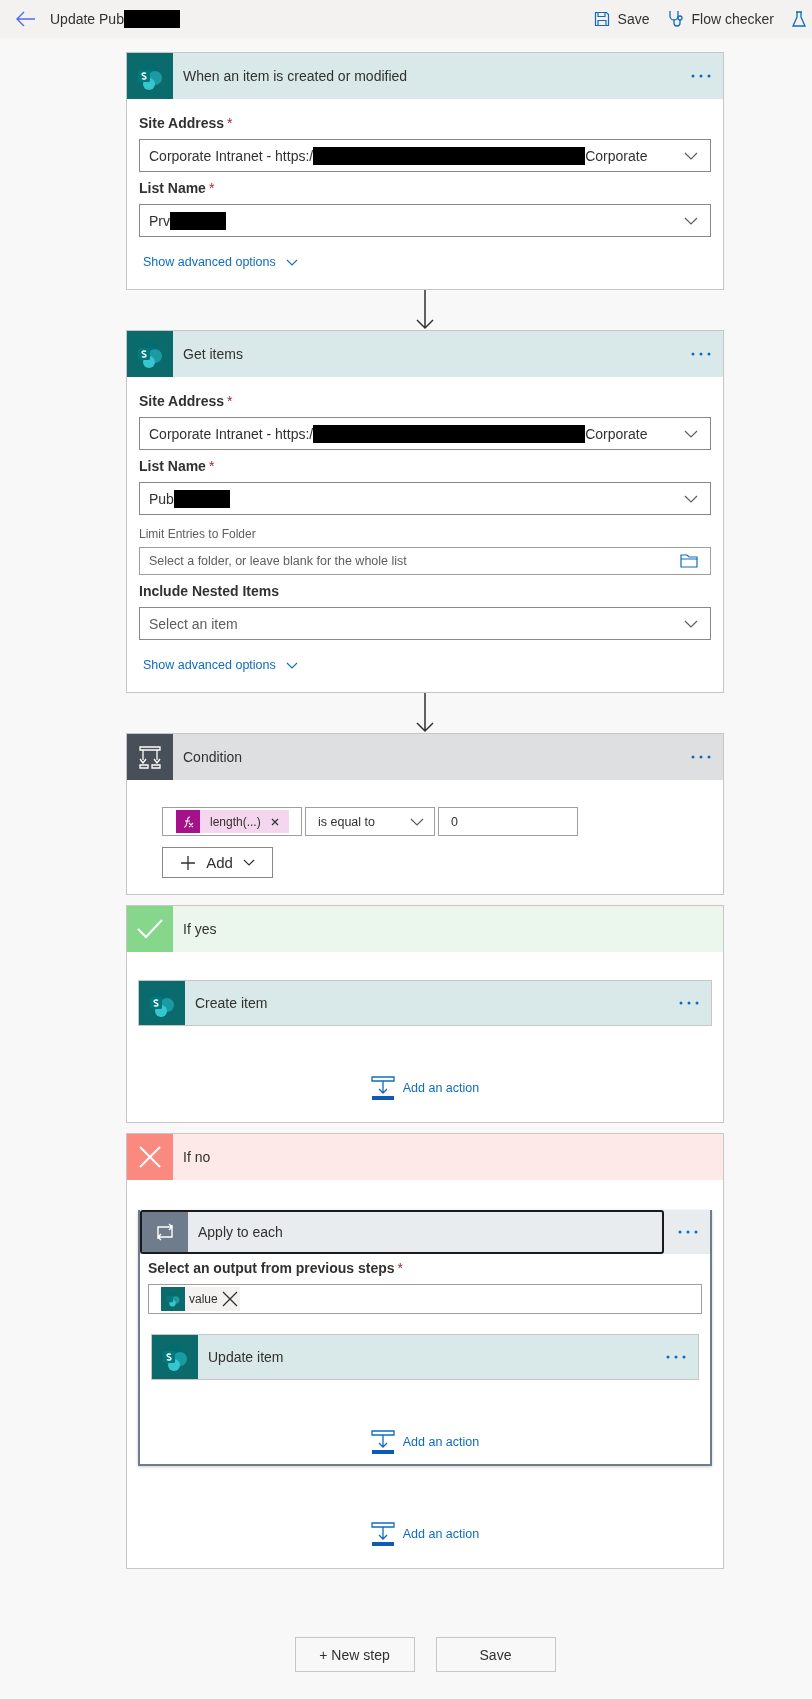 Image resolution: width=812 pixels, height=1699 pixels. Describe the element at coordinates (296, 76) in the screenshot. I see `card-title: When an item is created or modified` at that location.